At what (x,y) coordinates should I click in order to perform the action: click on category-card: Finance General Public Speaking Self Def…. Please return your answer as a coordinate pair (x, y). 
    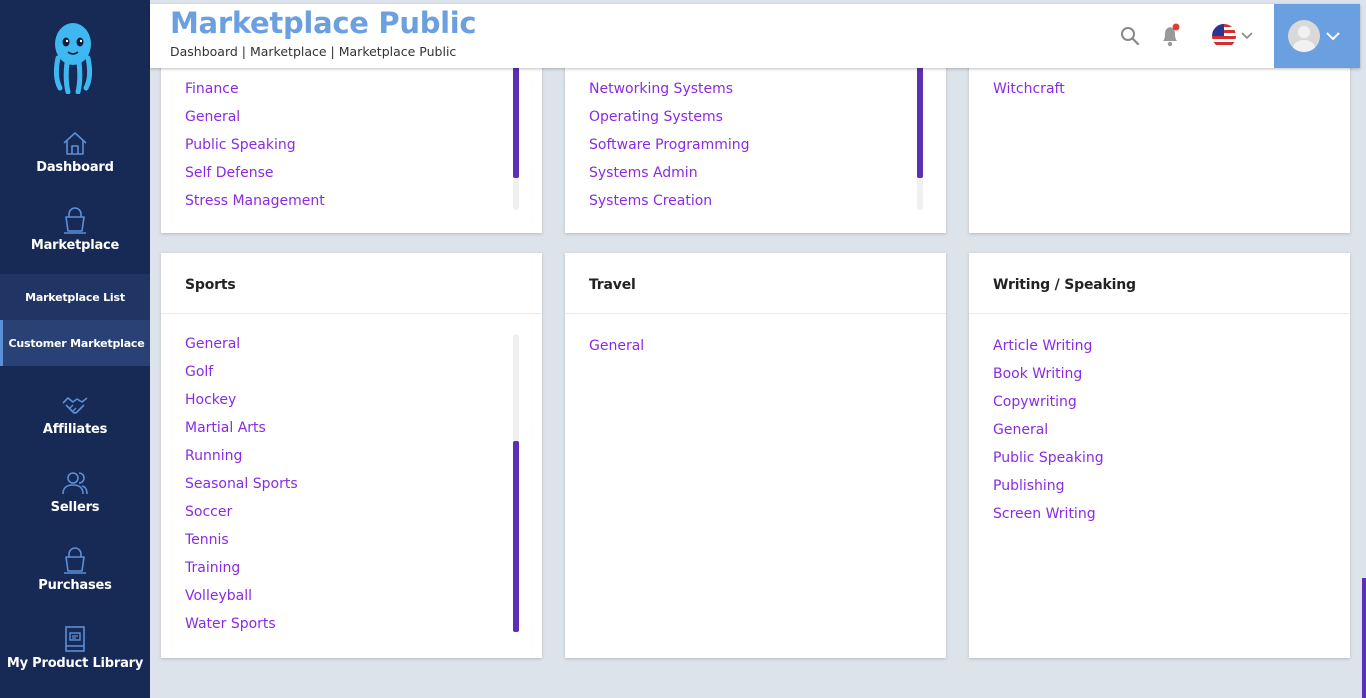
    Looking at the image, I should click on (351, 136).